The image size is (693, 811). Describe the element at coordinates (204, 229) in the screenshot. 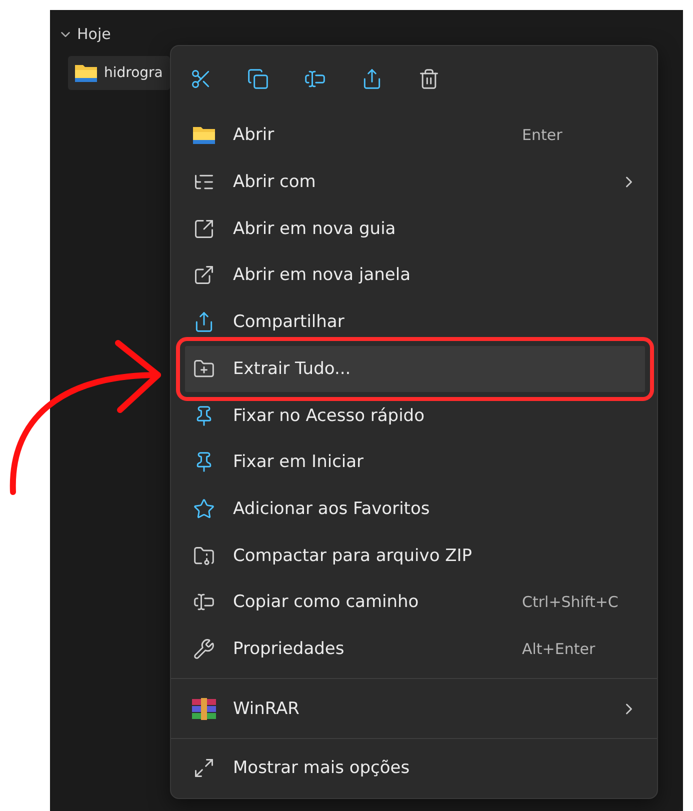

I see `new-tab-icon` at that location.